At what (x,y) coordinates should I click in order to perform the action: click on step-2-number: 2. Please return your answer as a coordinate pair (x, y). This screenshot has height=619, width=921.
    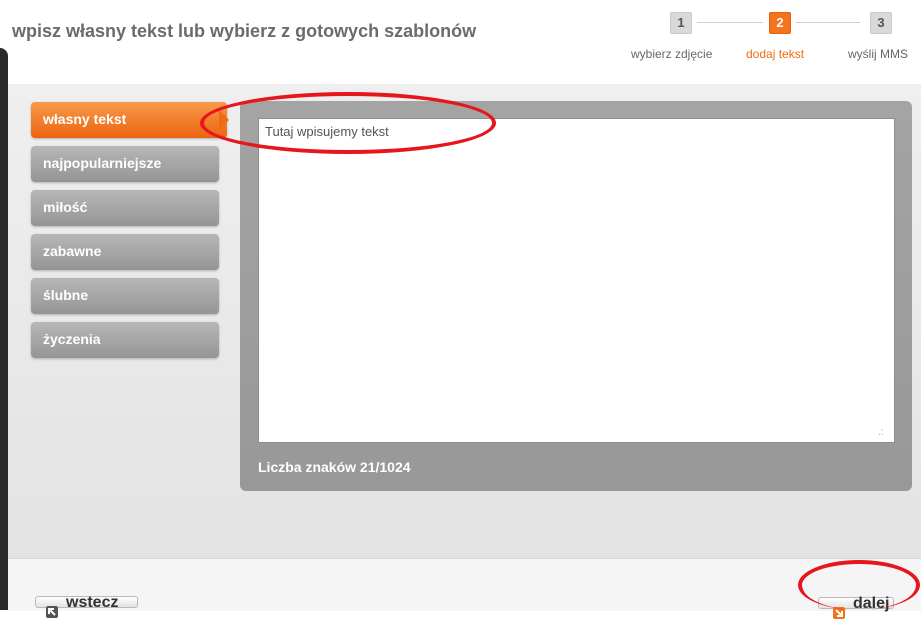
    Looking at the image, I should click on (780, 23).